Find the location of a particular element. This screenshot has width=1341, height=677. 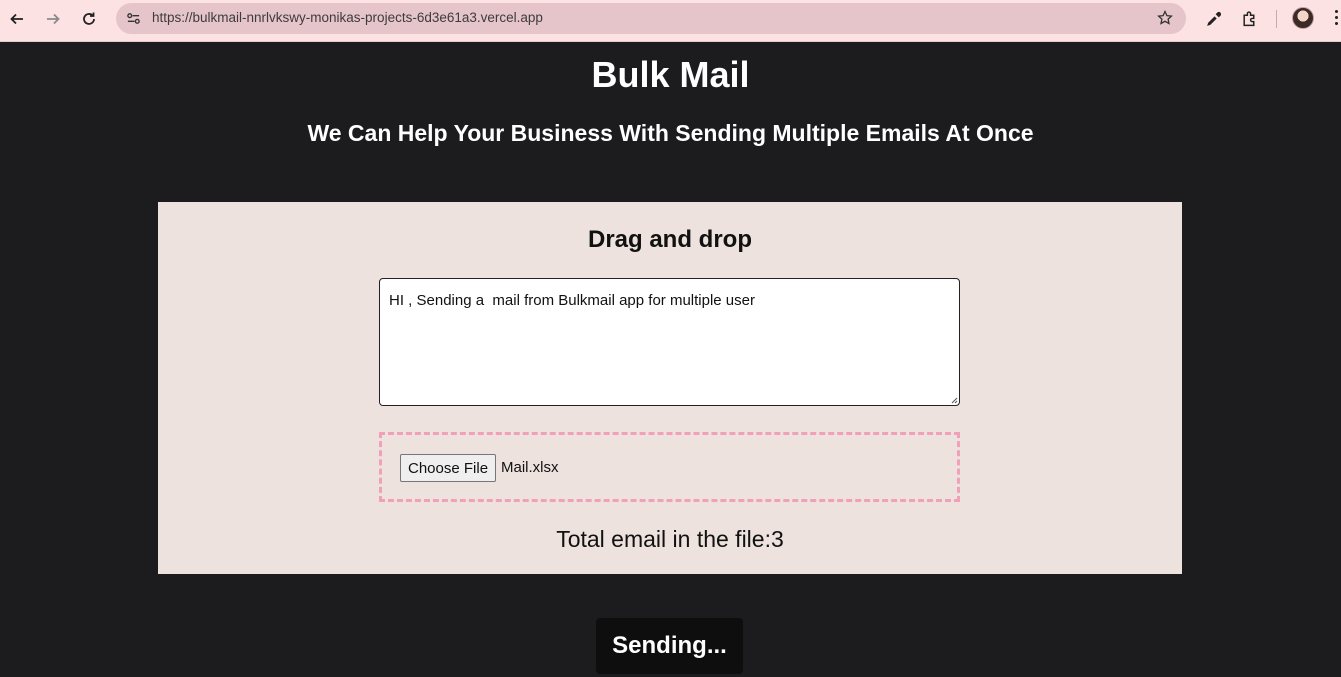

menu-icon is located at coordinates (1337, 19).